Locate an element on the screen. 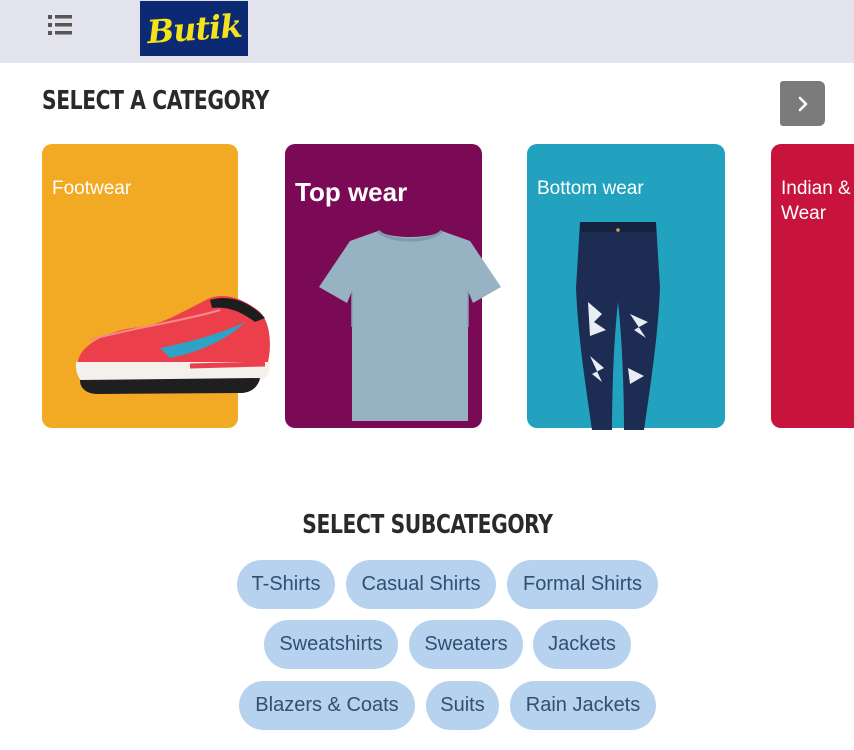 The height and width of the screenshot is (750, 854). subcategory-chip-casual-shirts: Casual Shirts is located at coordinates (421, 584).